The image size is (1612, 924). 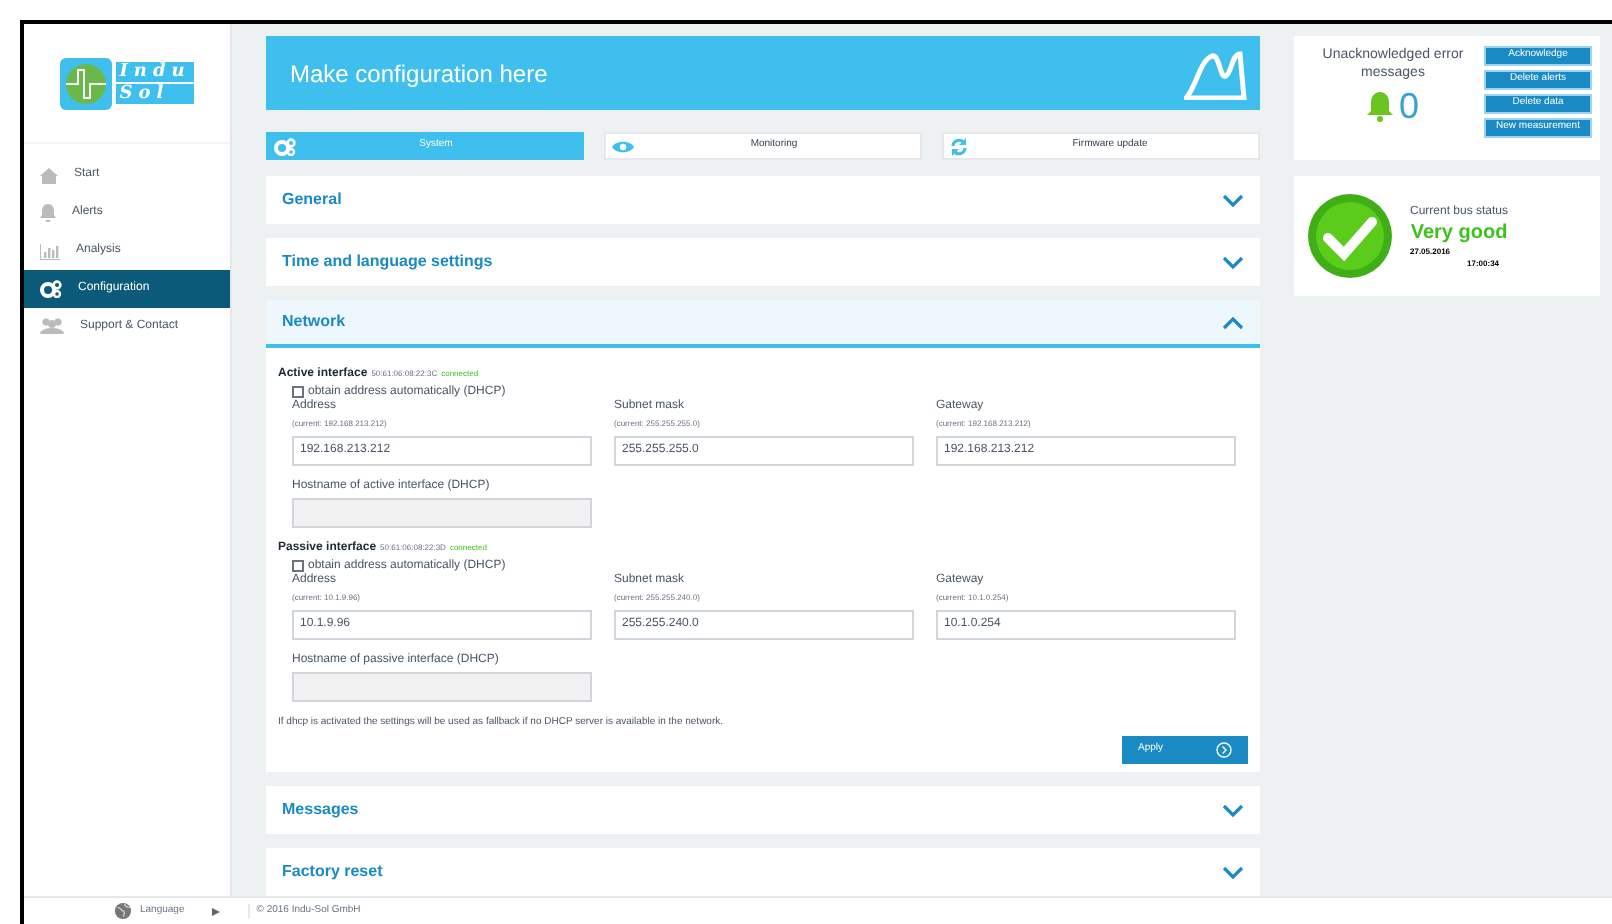 What do you see at coordinates (85, 83) in the screenshot?
I see `logo-globe-icon` at bounding box center [85, 83].